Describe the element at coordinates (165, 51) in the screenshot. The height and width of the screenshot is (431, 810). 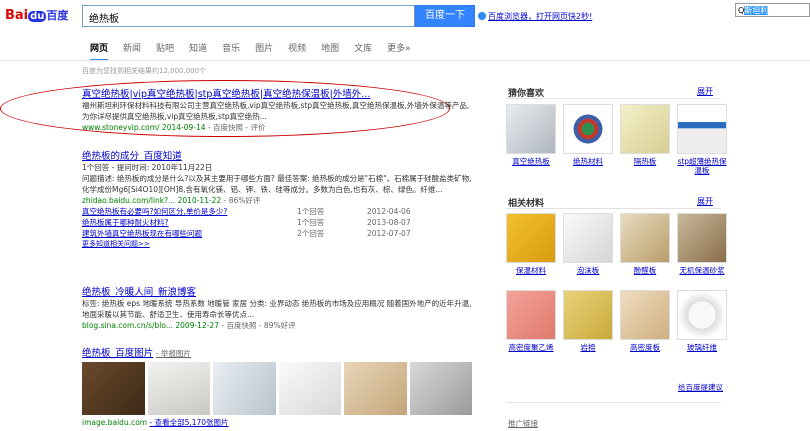
I see `tab-tieba: 贴吧` at that location.